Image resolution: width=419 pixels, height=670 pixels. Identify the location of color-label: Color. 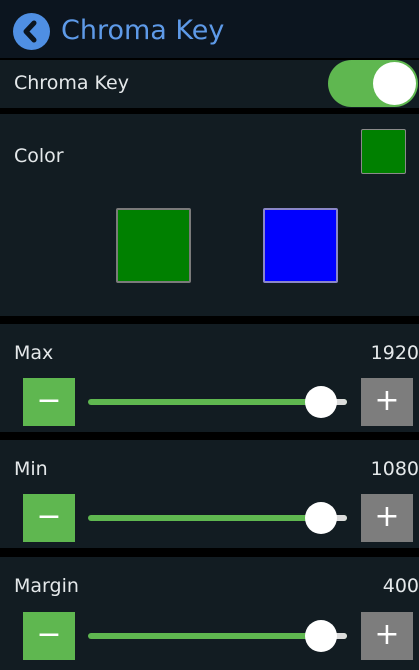
(39, 156).